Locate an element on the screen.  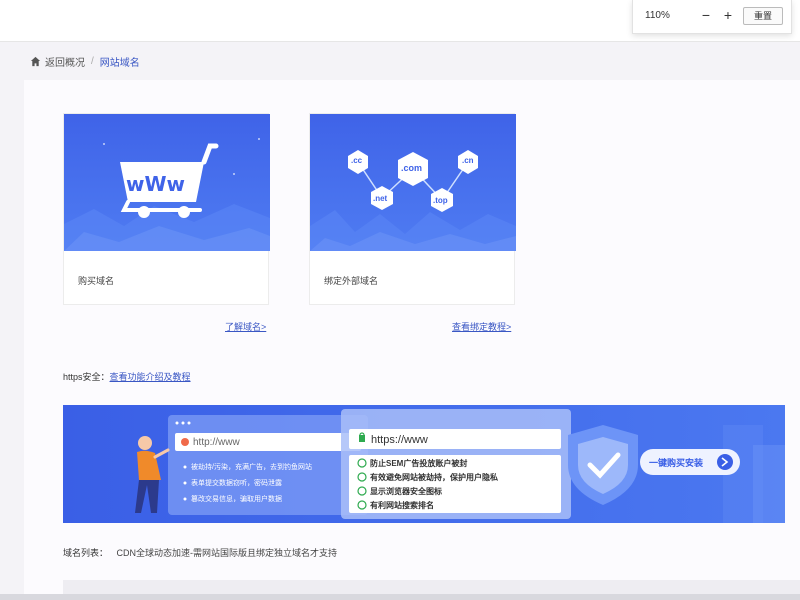
breadcrumb: 返回概况 / 网站域名 is located at coordinates (85, 61).